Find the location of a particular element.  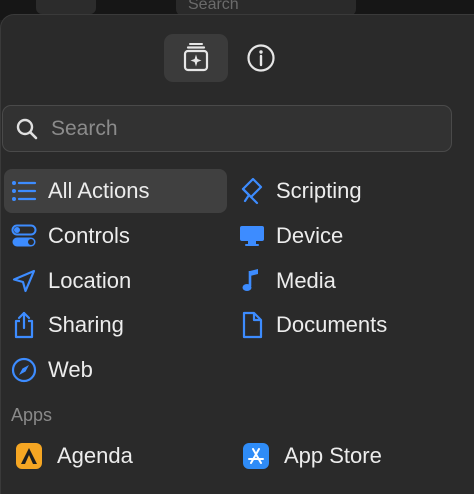

category-label: Web is located at coordinates (70, 369).